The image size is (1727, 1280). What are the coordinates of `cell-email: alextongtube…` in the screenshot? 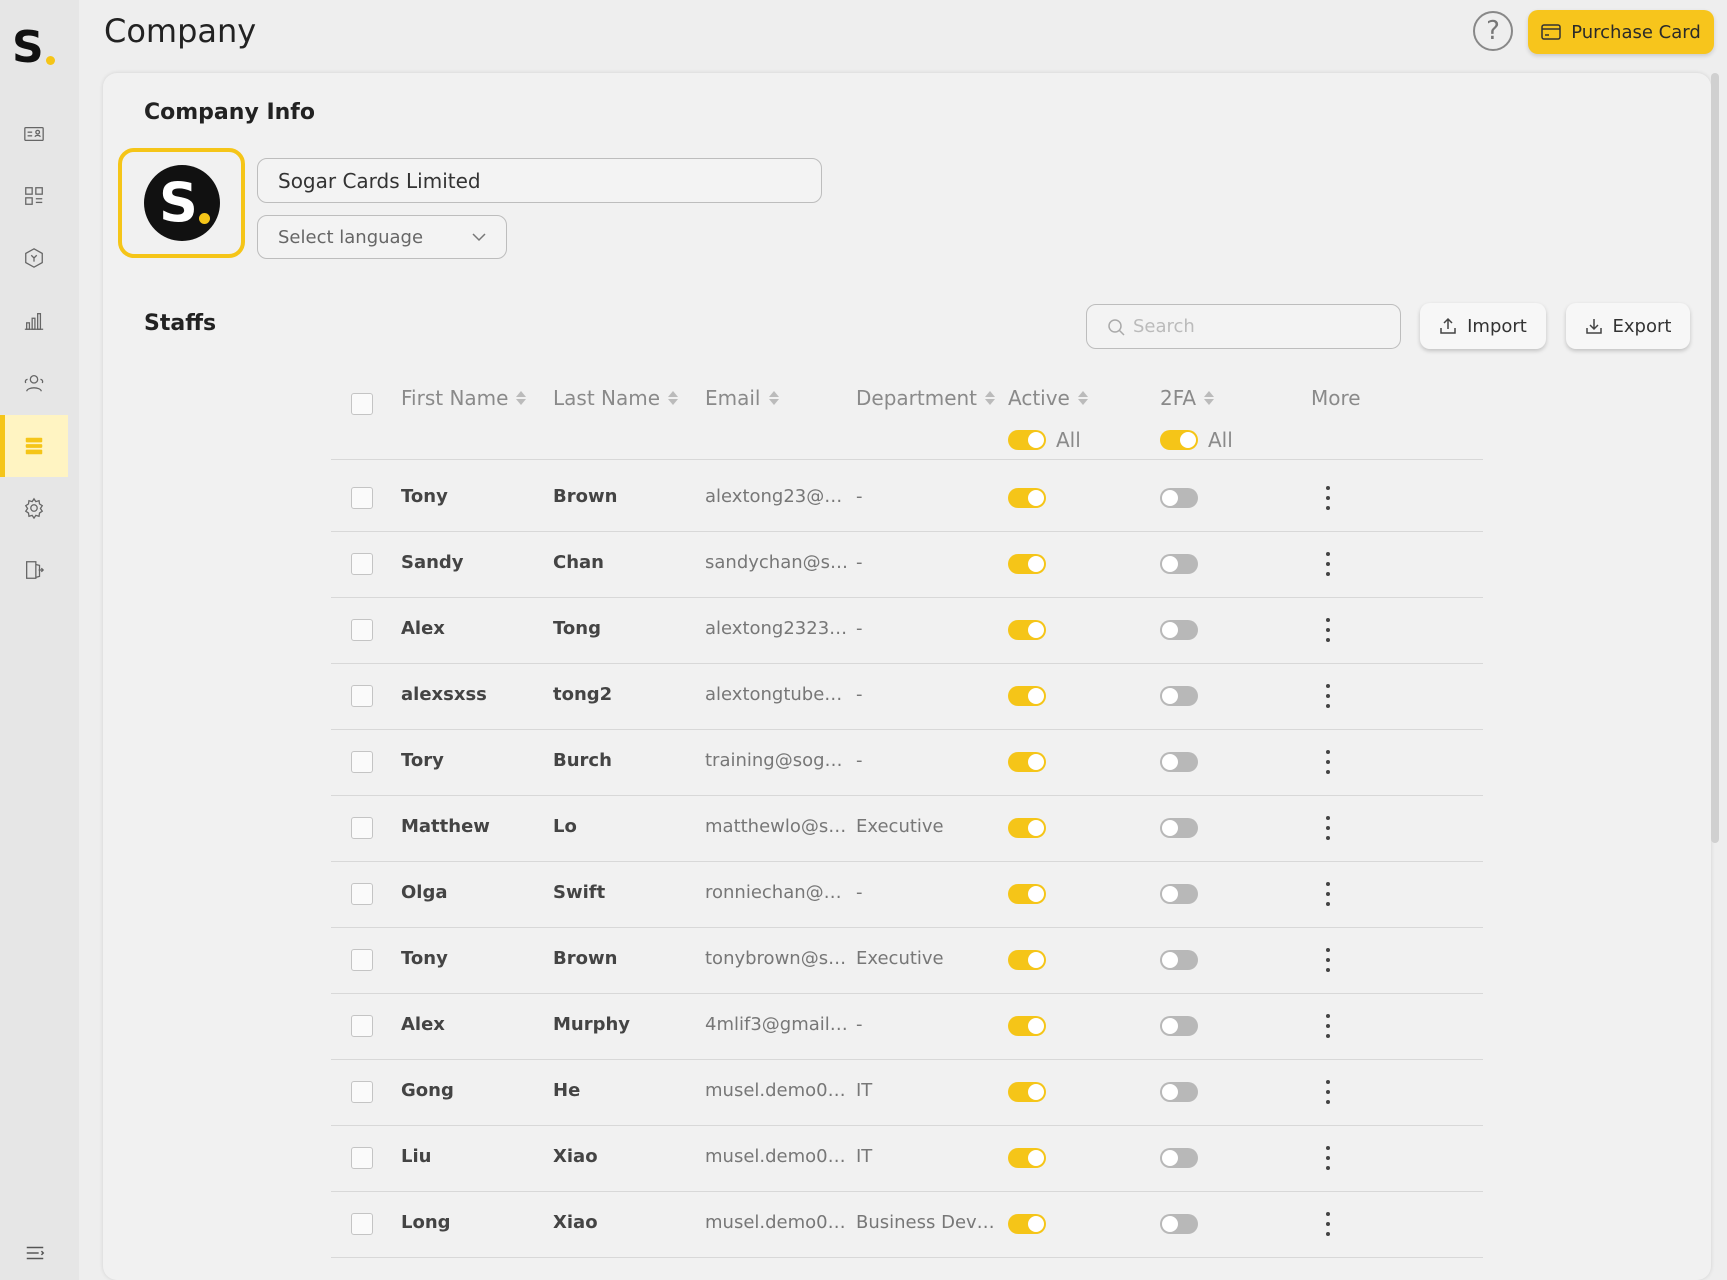 It's located at (774, 694).